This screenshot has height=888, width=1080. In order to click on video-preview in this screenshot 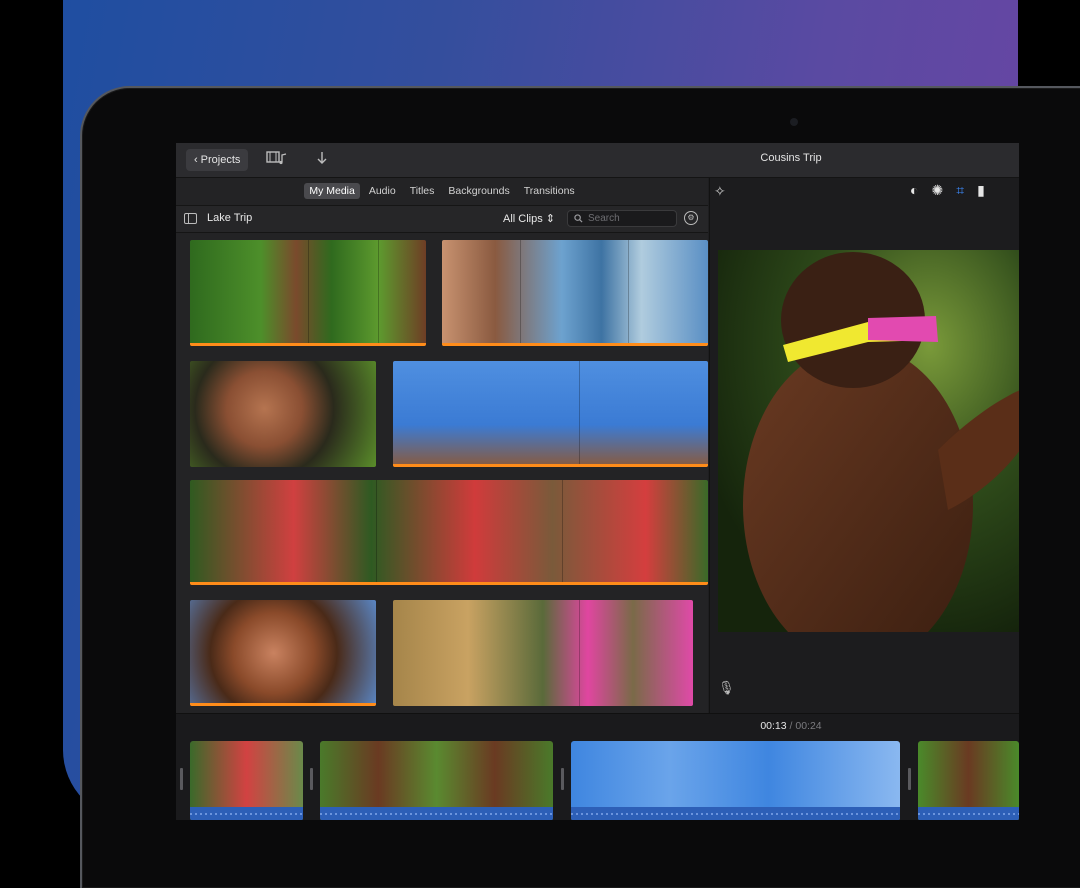, I will do `click(868, 441)`.